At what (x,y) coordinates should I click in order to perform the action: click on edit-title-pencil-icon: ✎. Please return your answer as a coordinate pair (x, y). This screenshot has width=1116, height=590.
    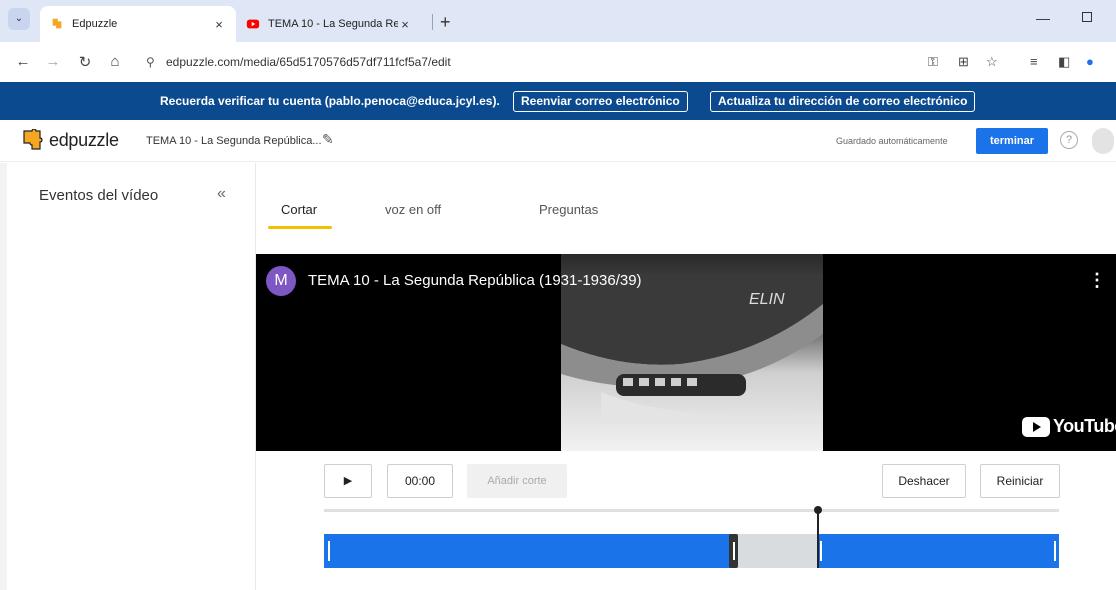
    Looking at the image, I should click on (328, 139).